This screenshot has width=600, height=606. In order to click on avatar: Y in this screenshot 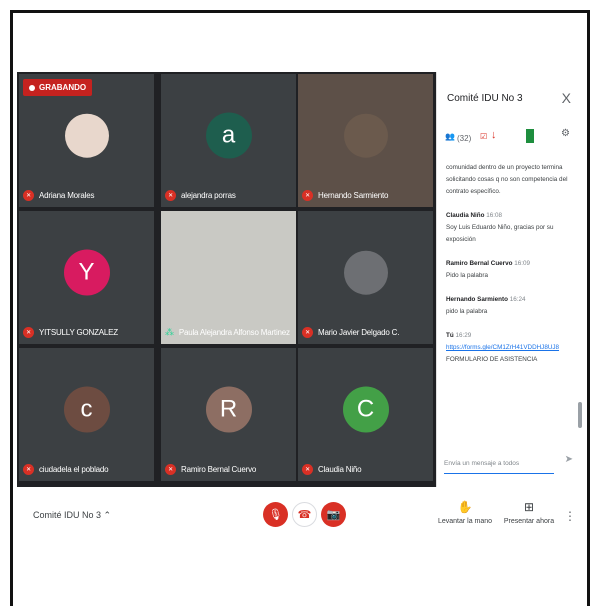, I will do `click(86, 271)`.